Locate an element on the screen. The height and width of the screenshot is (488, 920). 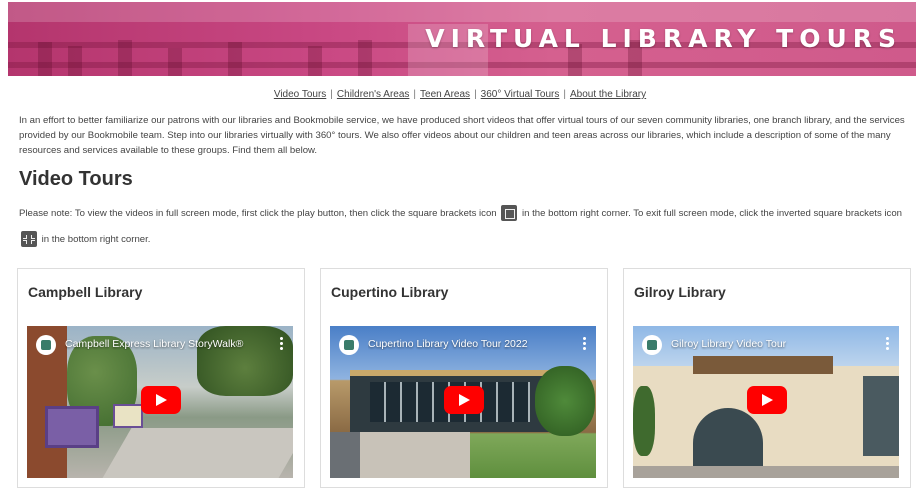
nav-about-library: About the Library is located at coordinates (608, 94).